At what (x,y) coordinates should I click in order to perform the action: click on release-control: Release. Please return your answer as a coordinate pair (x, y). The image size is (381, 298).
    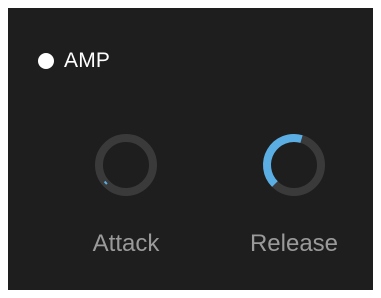
    Looking at the image, I should click on (294, 194).